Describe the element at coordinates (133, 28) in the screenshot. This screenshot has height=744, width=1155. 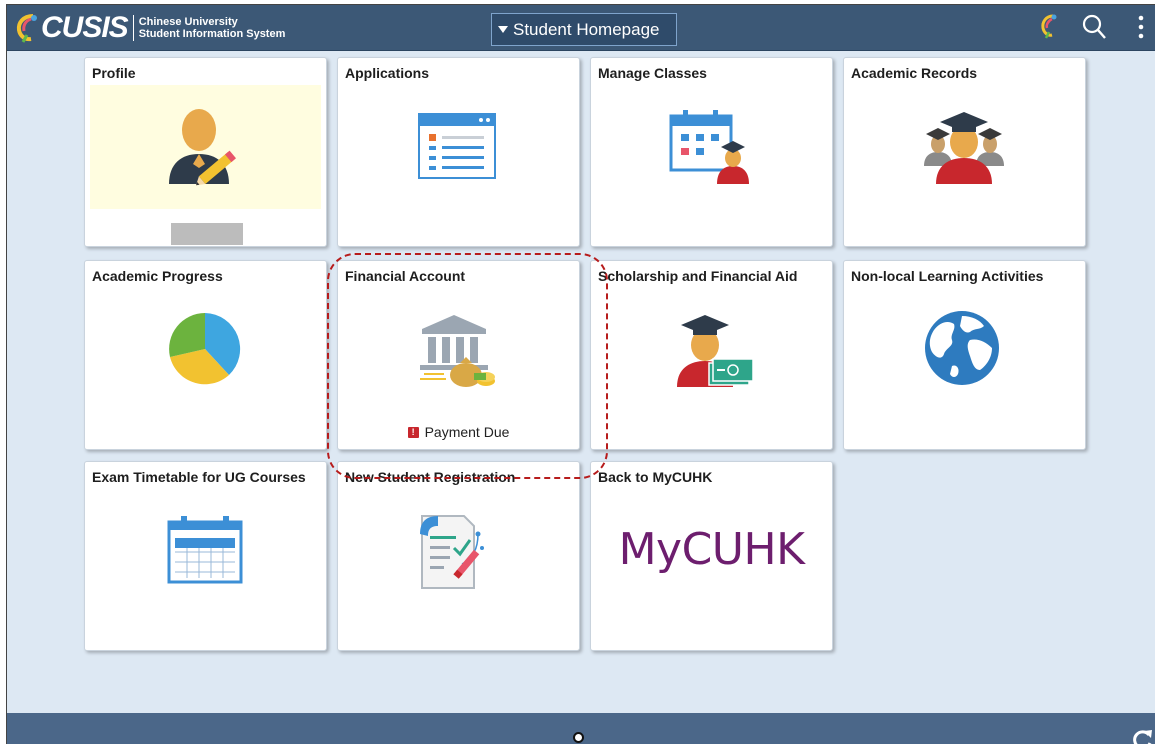
I see `logo-divider` at that location.